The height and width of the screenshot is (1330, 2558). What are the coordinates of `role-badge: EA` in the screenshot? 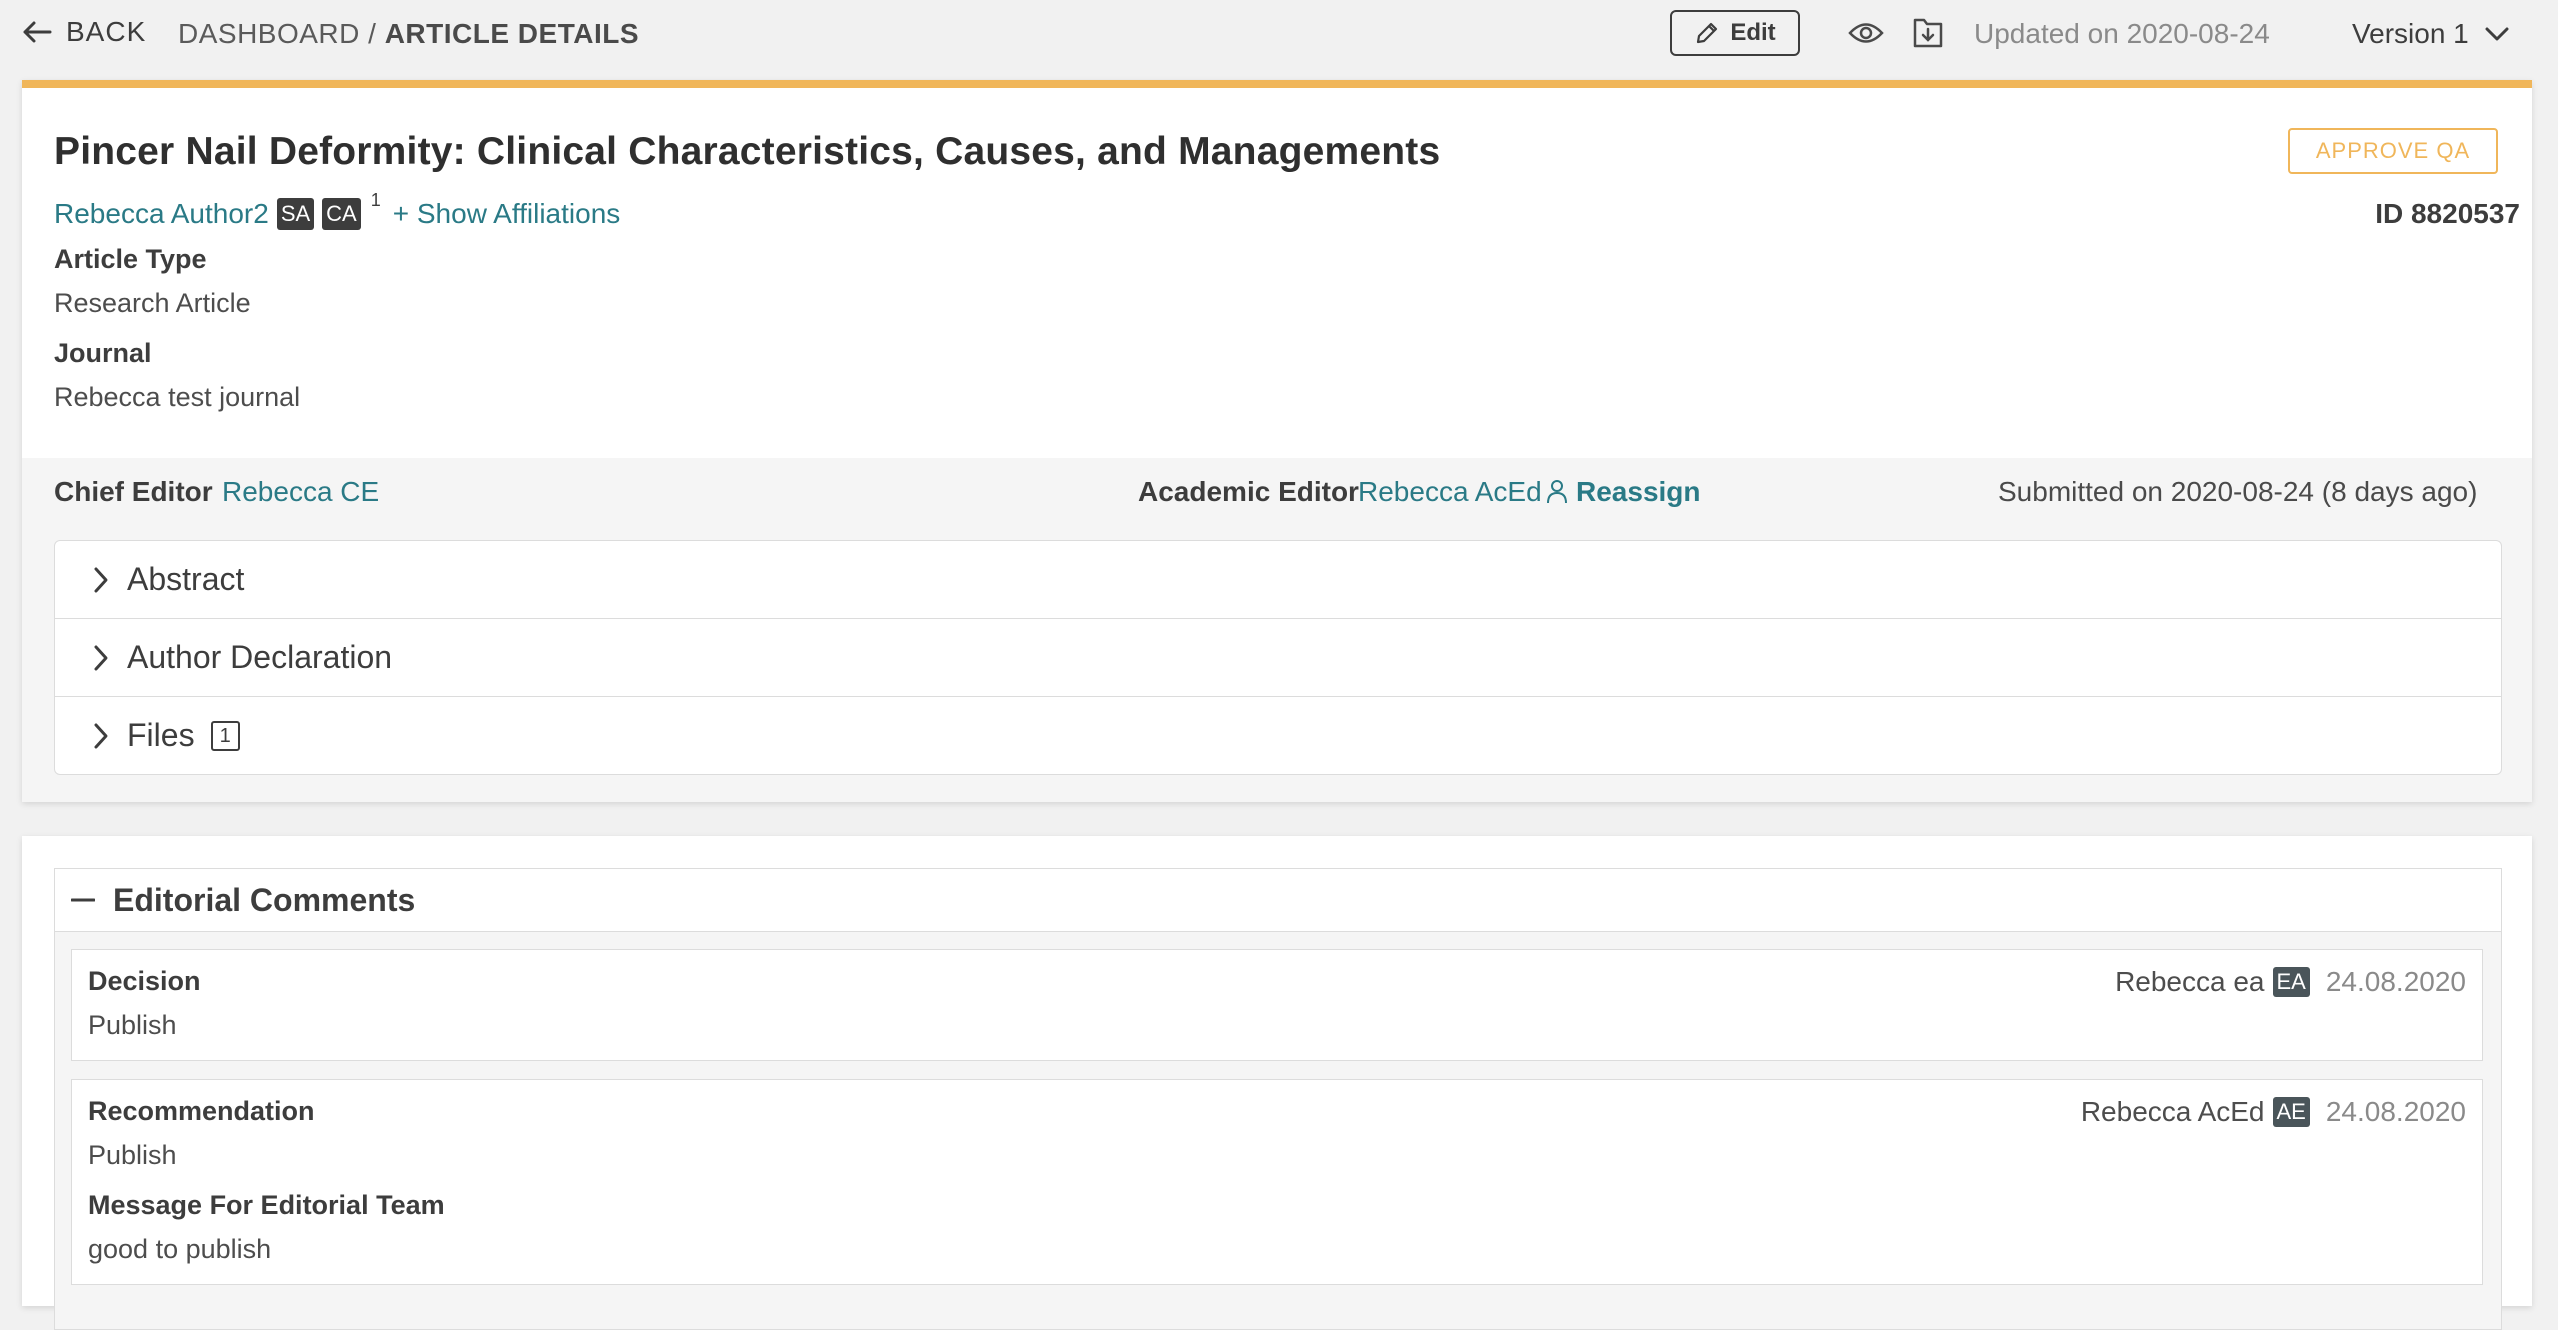 It's located at (2291, 982).